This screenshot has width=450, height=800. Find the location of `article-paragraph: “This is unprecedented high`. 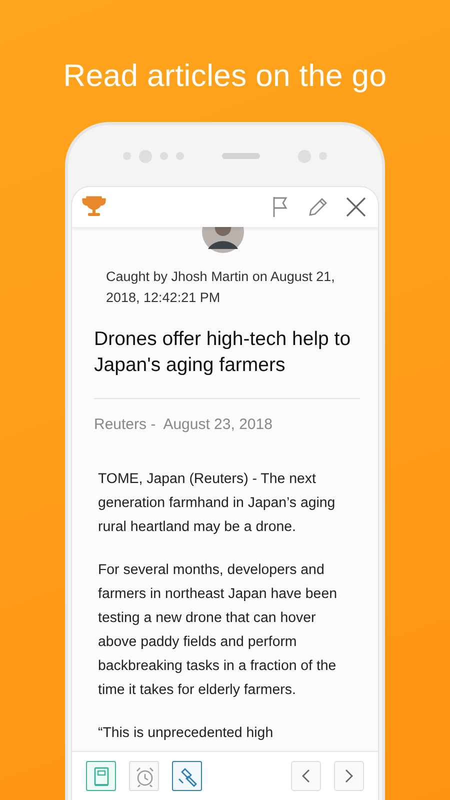

article-paragraph: “This is unprecedented high is located at coordinates (186, 733).